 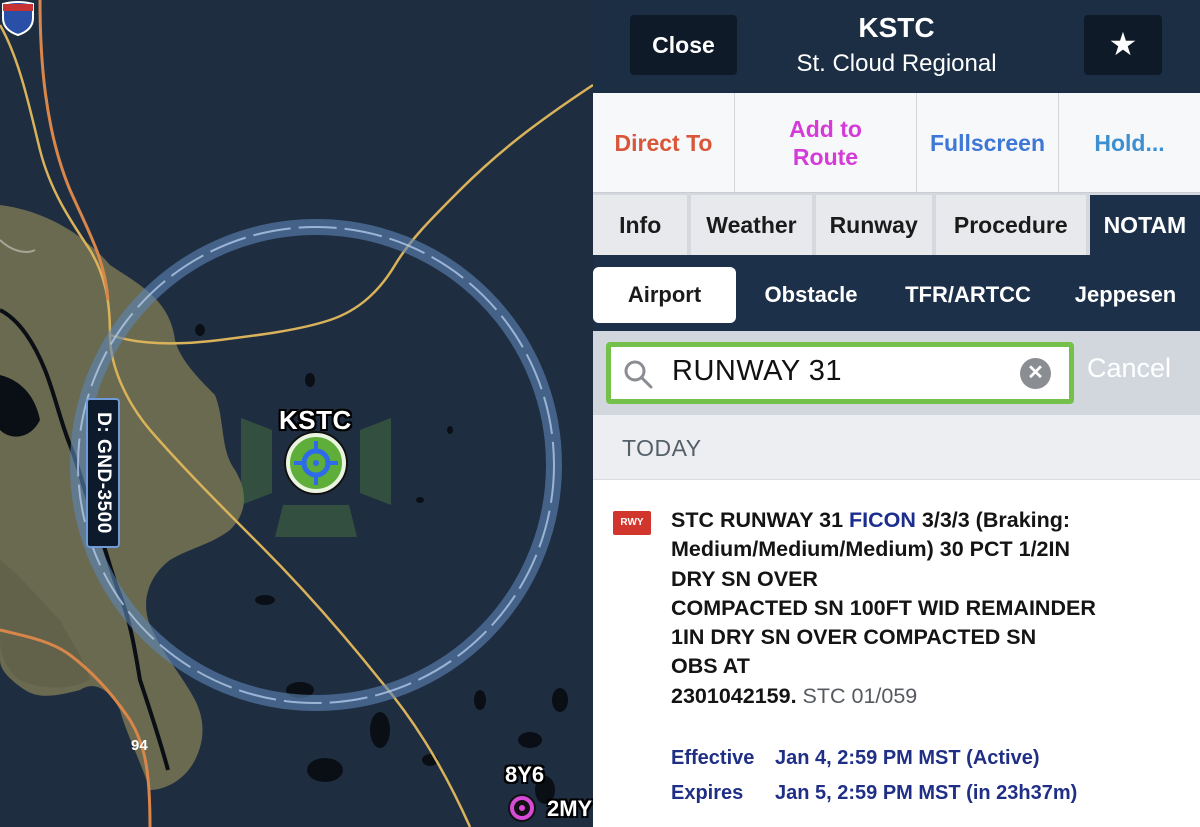 What do you see at coordinates (103, 473) in the screenshot?
I see `airspace-altitude-label: D: GND-3500` at bounding box center [103, 473].